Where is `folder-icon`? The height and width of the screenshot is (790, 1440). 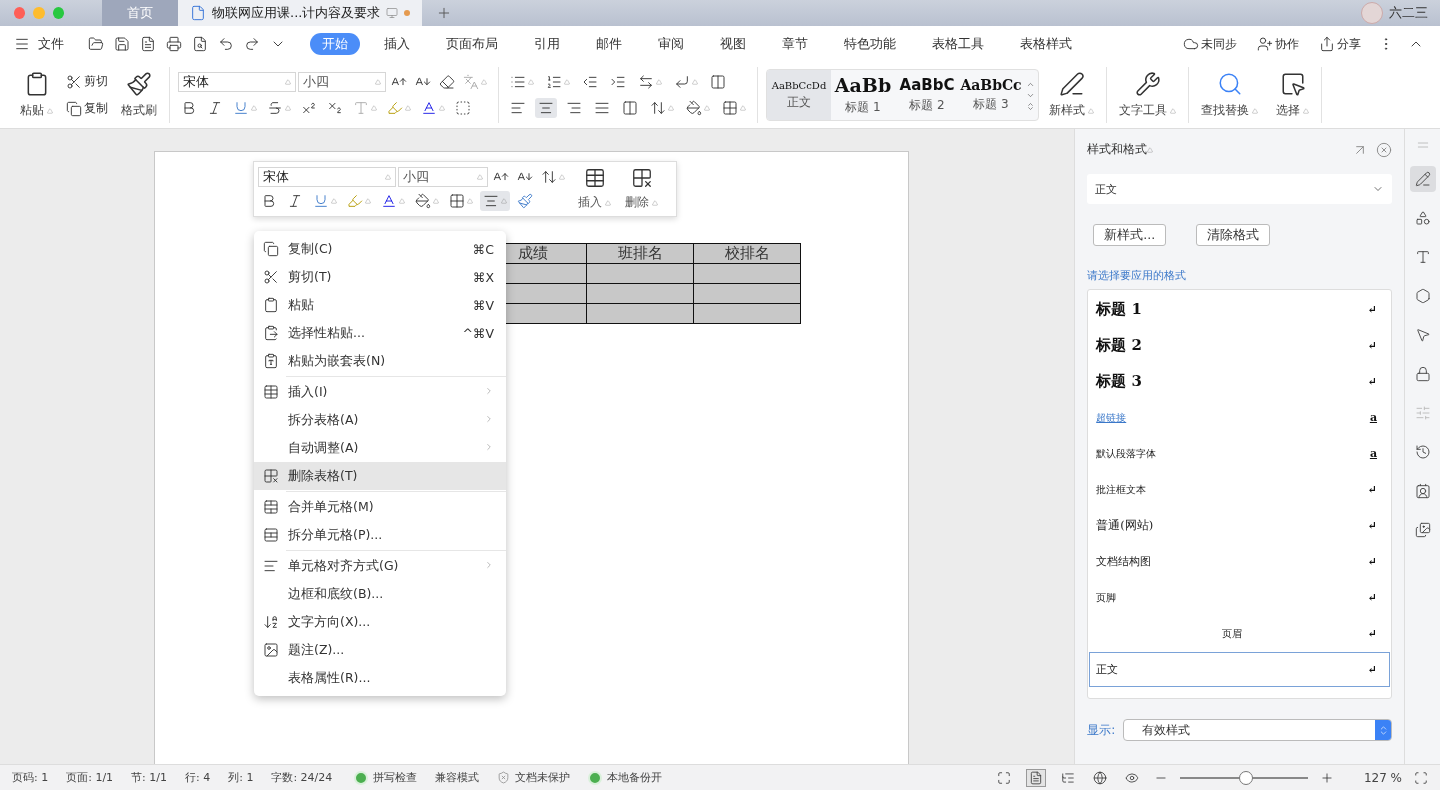
folder-icon is located at coordinates (96, 44).